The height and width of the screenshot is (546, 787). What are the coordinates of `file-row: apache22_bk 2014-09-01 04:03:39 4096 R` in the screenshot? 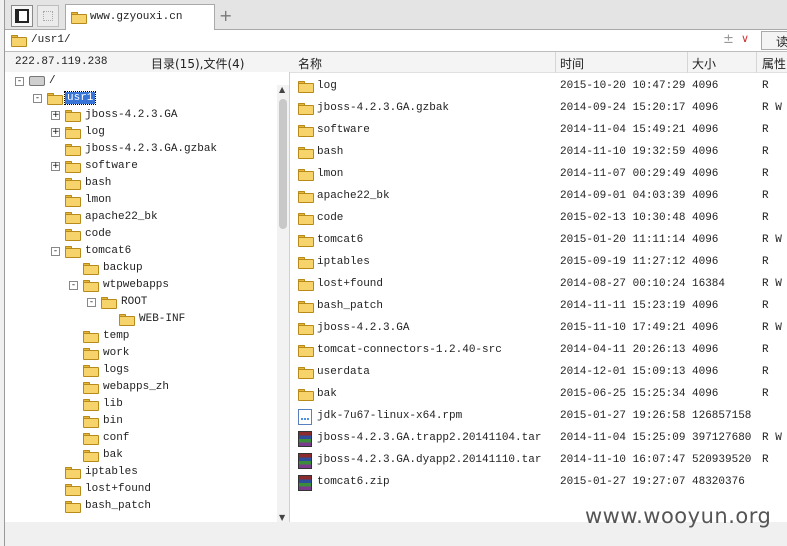 It's located at (538, 197).